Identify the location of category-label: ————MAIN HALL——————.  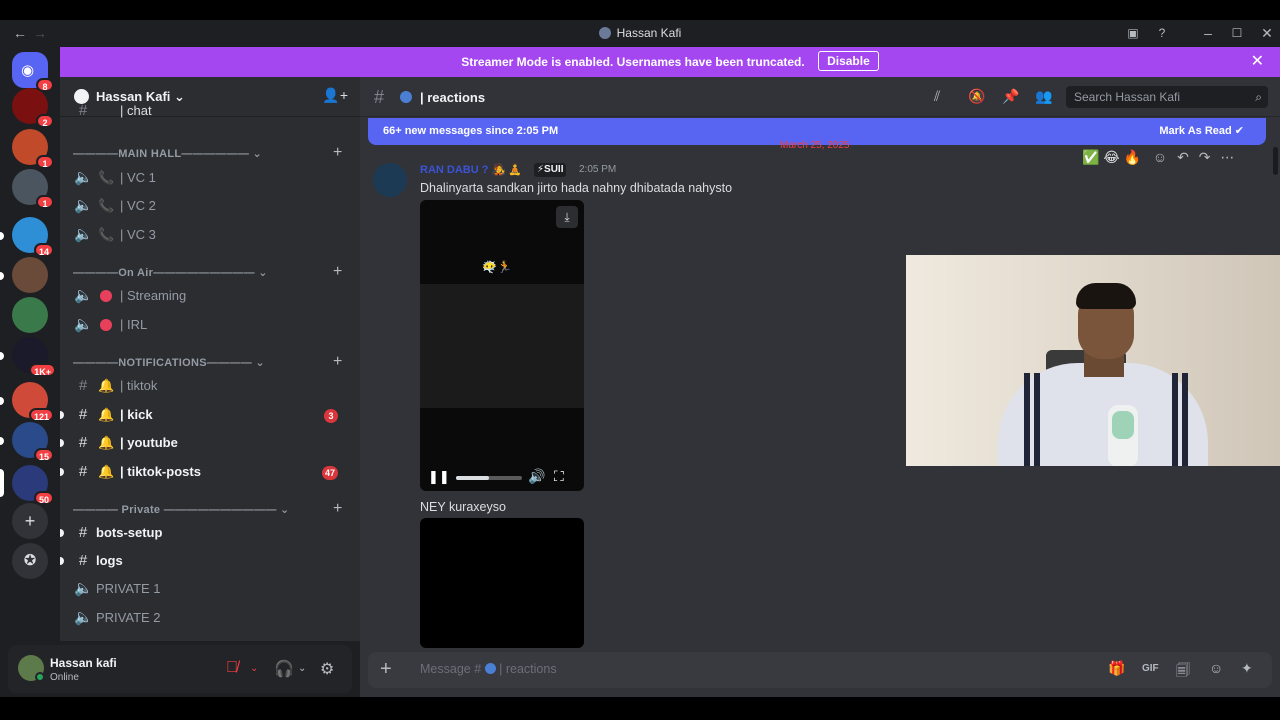
(161, 154).